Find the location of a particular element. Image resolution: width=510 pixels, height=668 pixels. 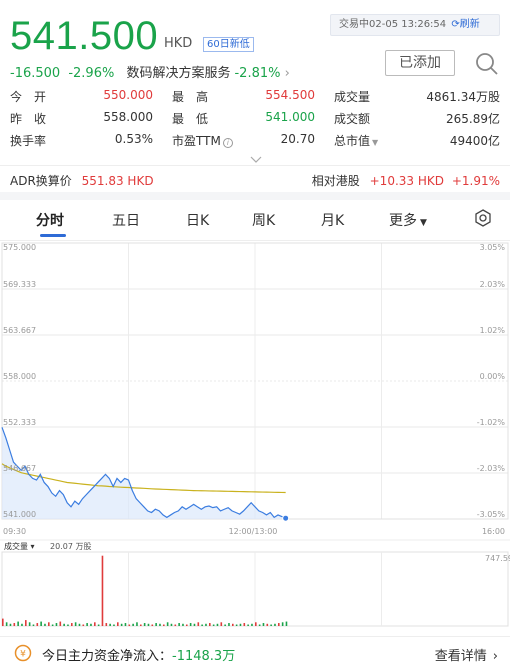

section-gap is located at coordinates (255, 196).